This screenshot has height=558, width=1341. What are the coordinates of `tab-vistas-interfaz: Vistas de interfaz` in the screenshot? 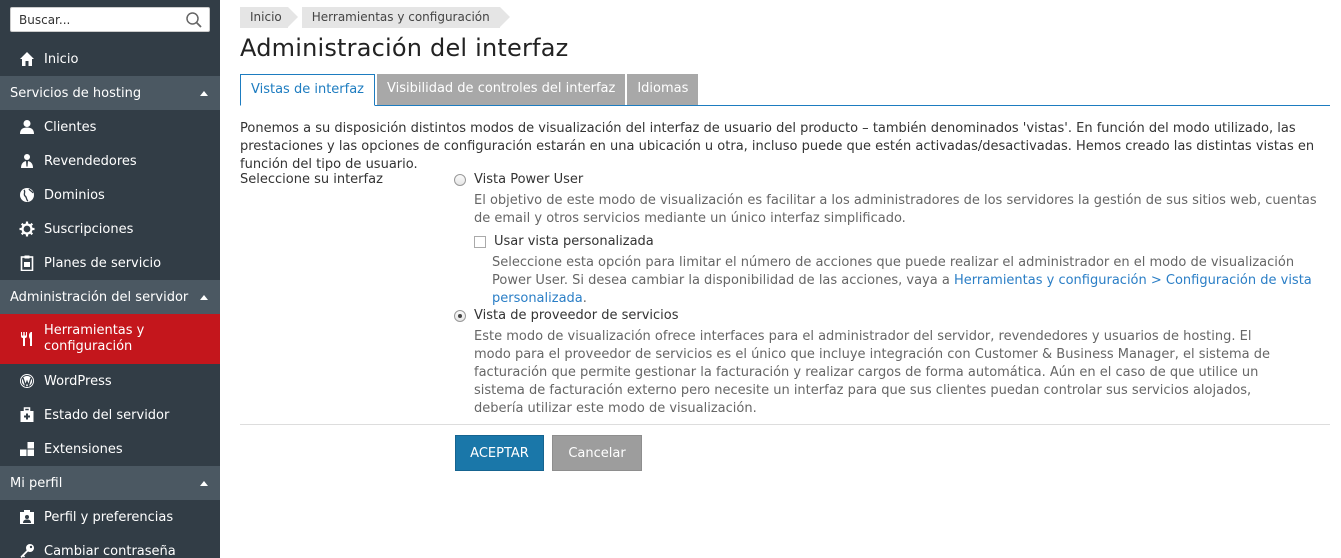 It's located at (308, 90).